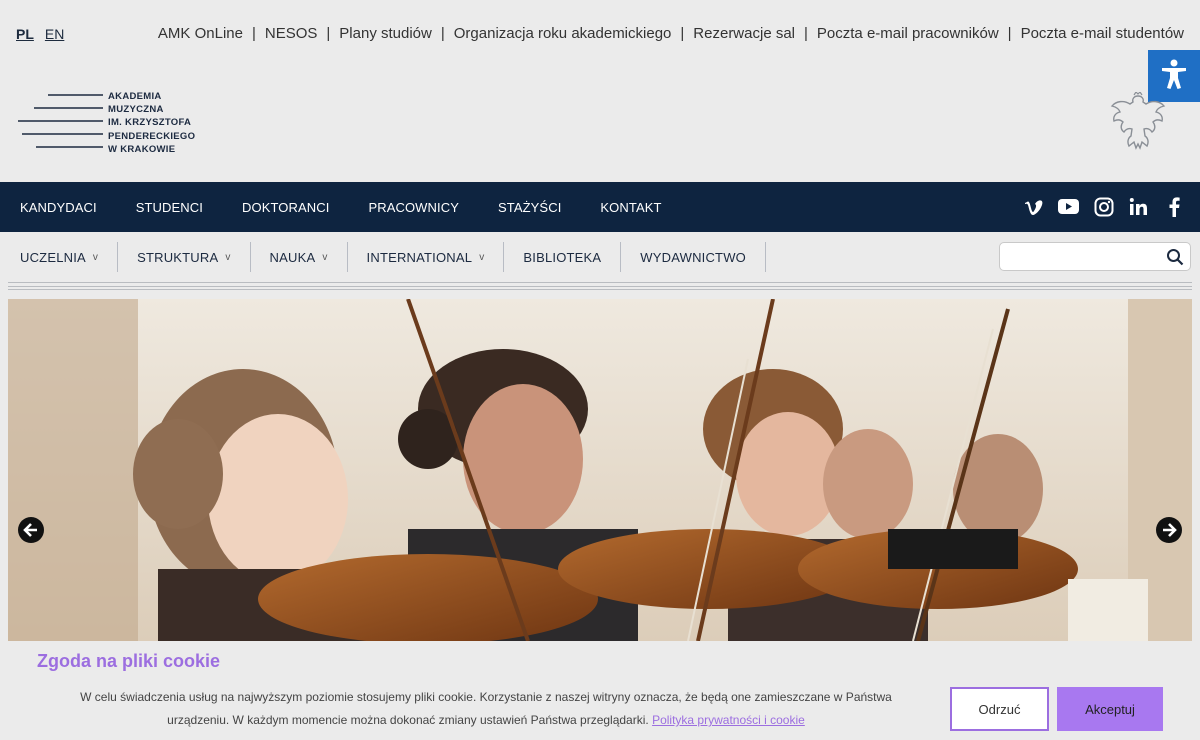  I want to click on vimeo-icon, so click(1033, 206).